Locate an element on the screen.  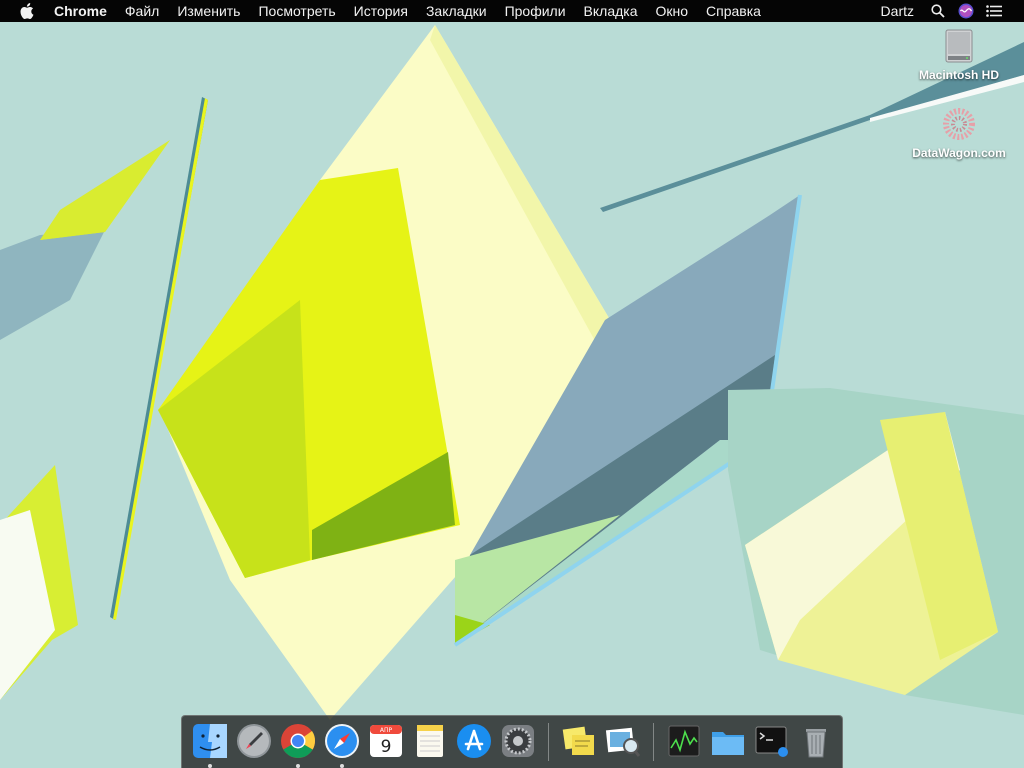
notes-icon is located at coordinates (430, 741).